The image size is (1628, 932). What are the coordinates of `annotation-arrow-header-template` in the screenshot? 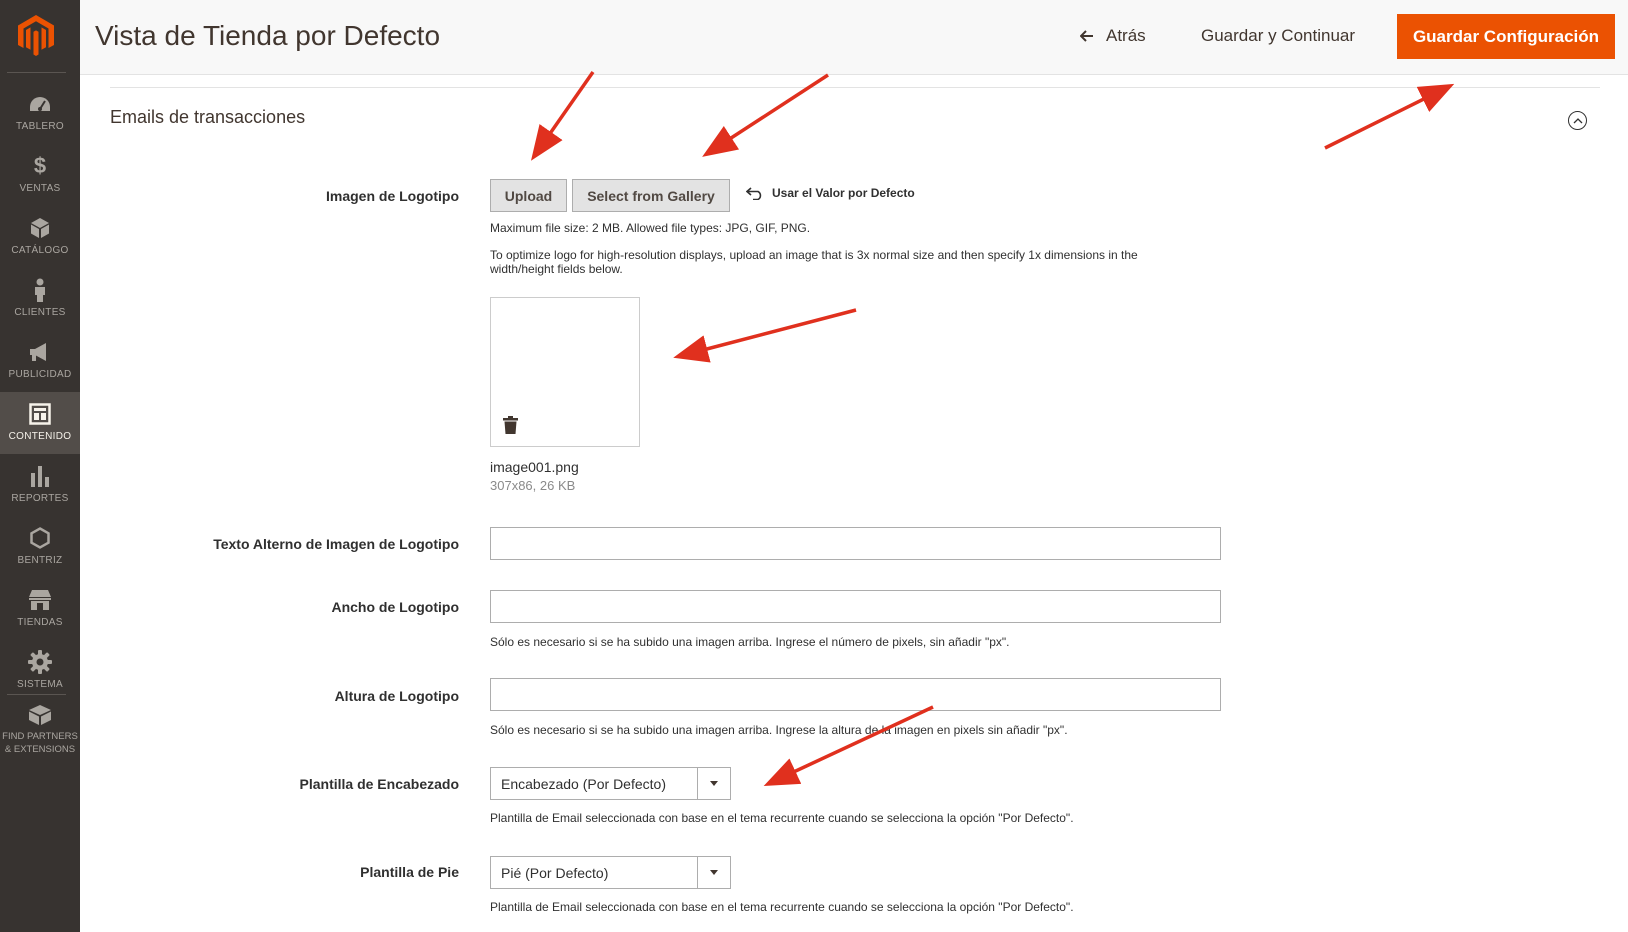 It's located at (848, 745).